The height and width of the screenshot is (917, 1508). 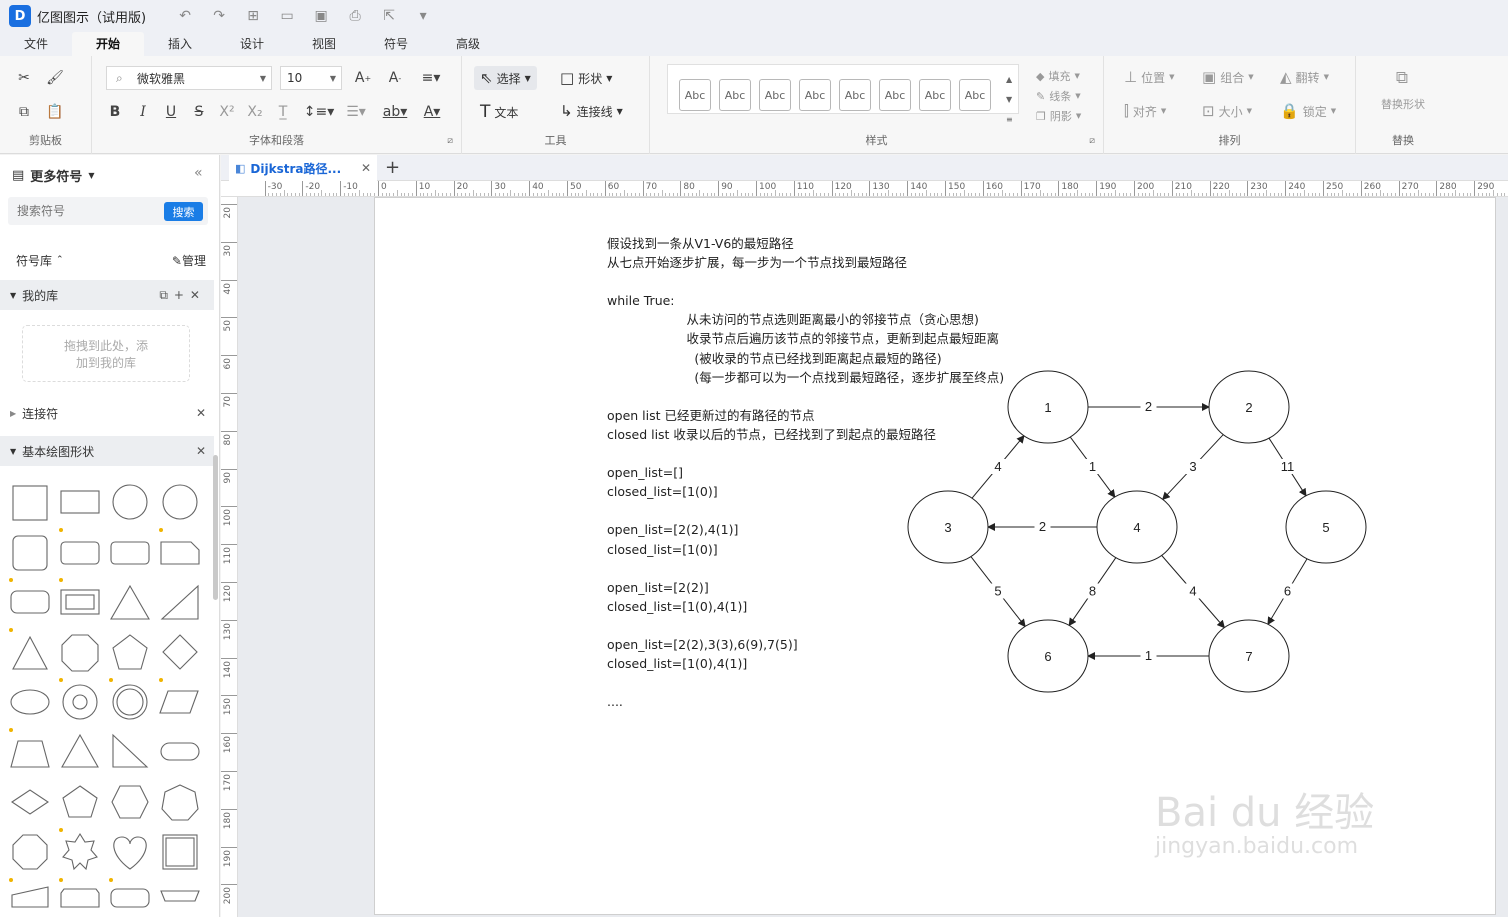 What do you see at coordinates (60, 260) in the screenshot?
I see `chevron-up-icon: ⌃` at bounding box center [60, 260].